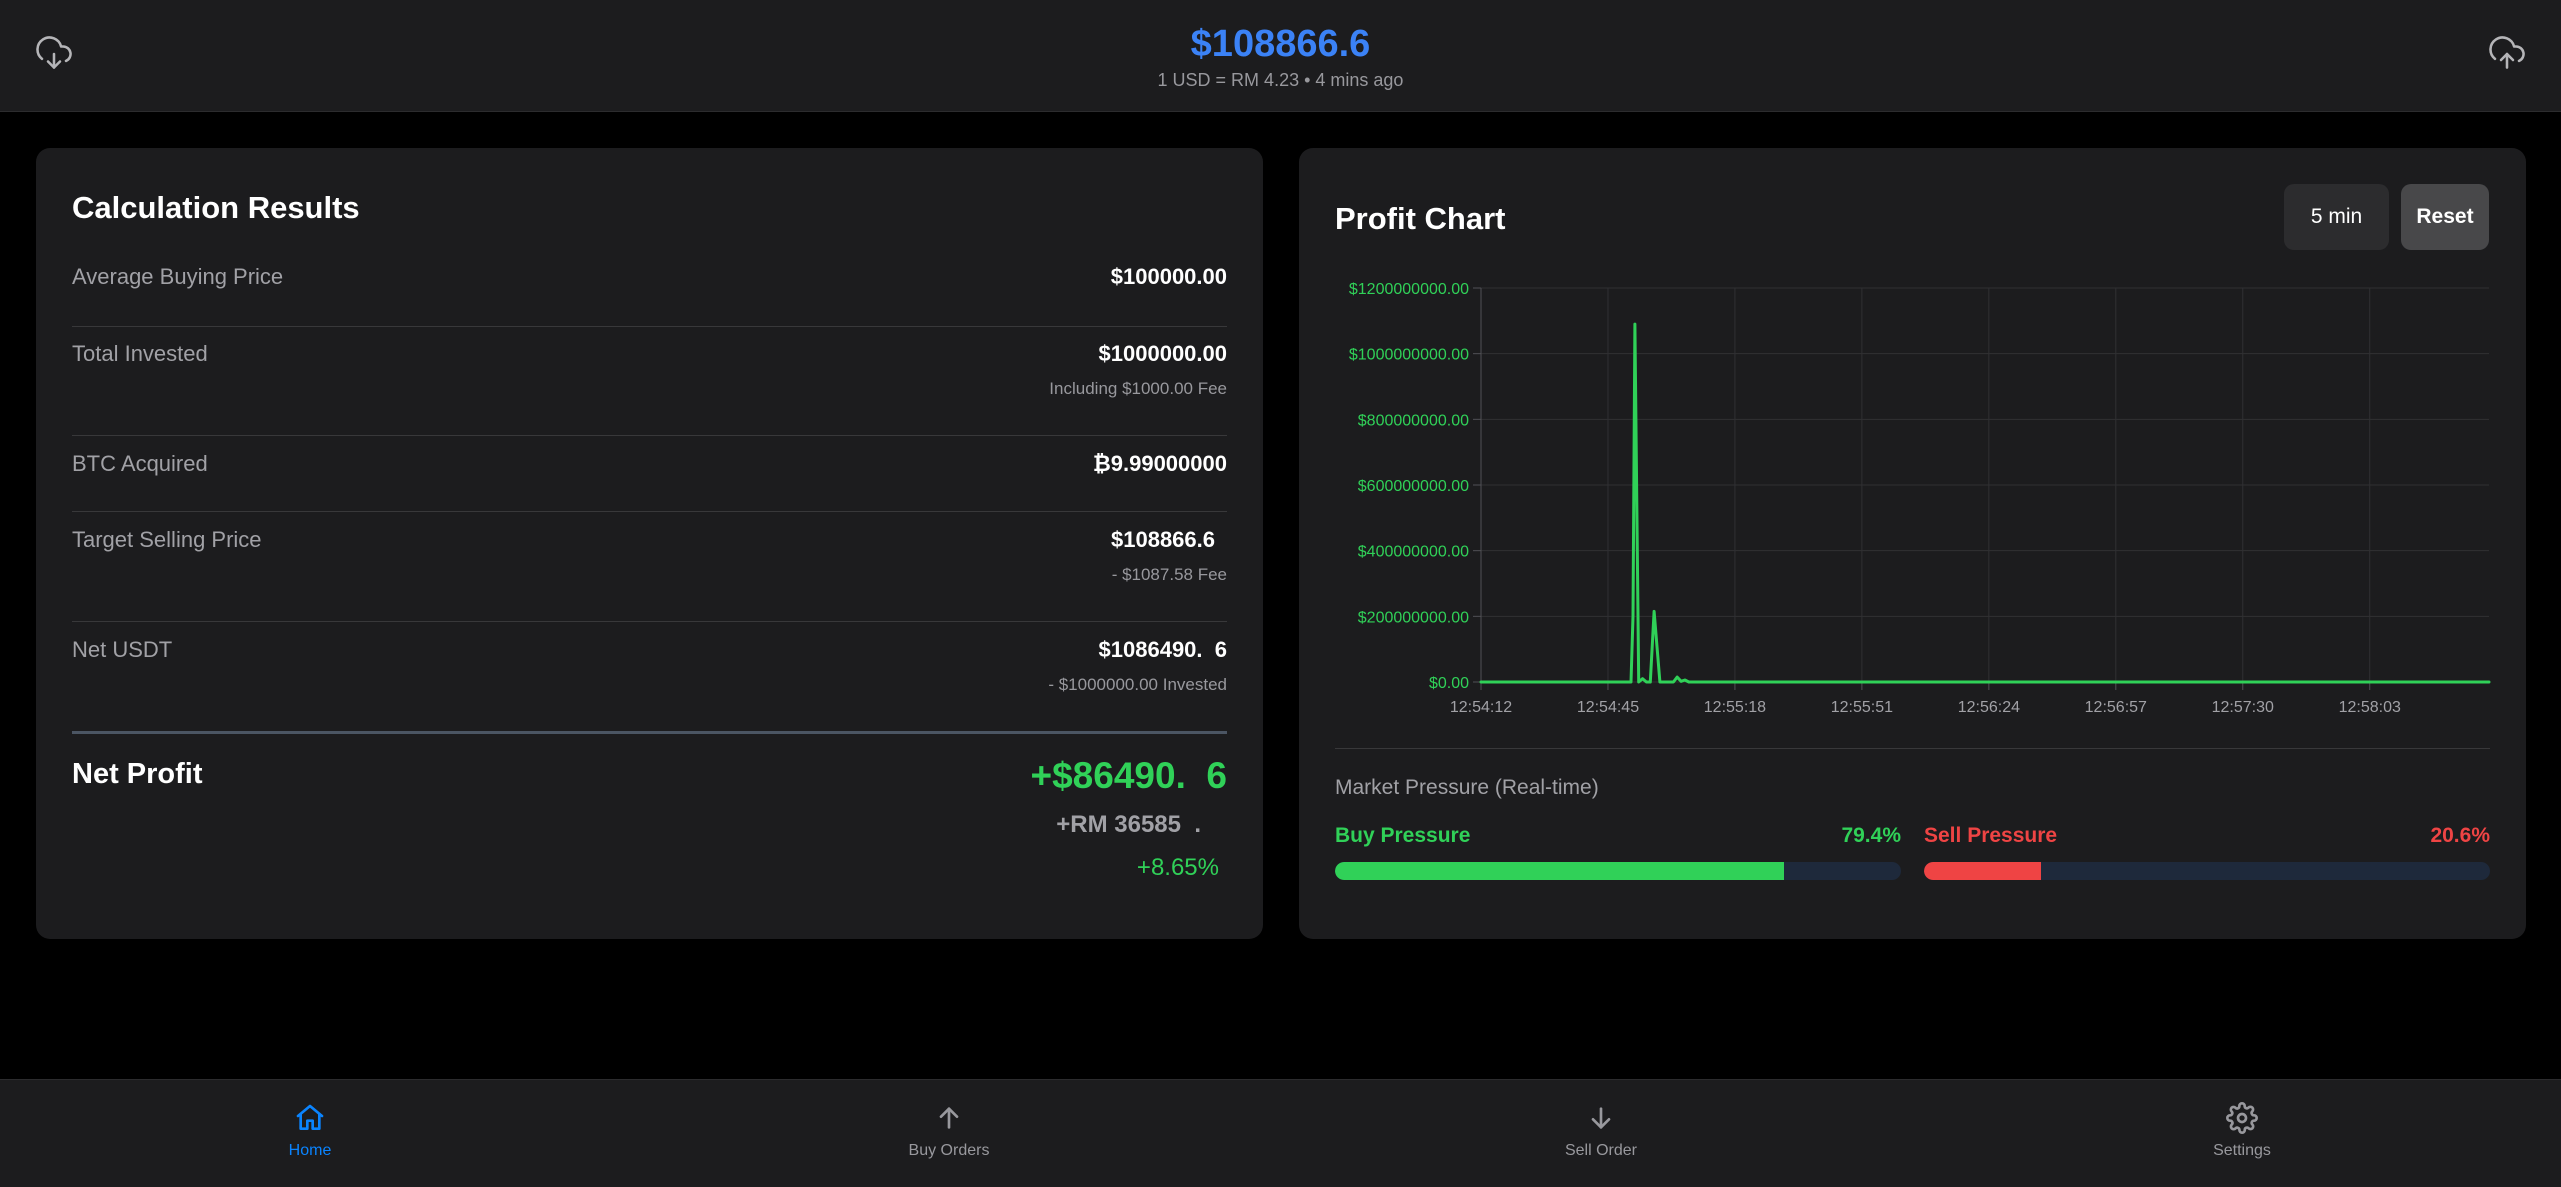 This screenshot has height=1187, width=2561. I want to click on net-profit-rm: +RM 36585 ., so click(1128, 824).